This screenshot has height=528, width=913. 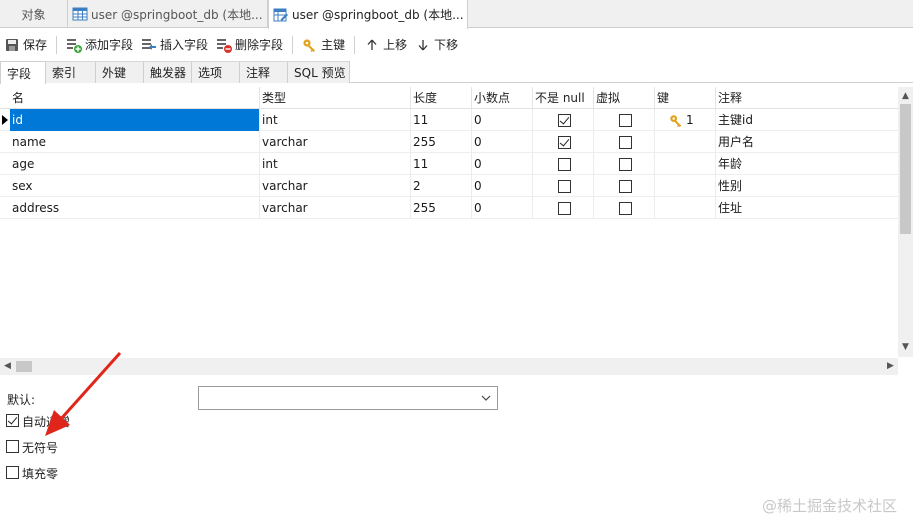 What do you see at coordinates (24, 366) in the screenshot?
I see `horizontal-scroll-thumb` at bounding box center [24, 366].